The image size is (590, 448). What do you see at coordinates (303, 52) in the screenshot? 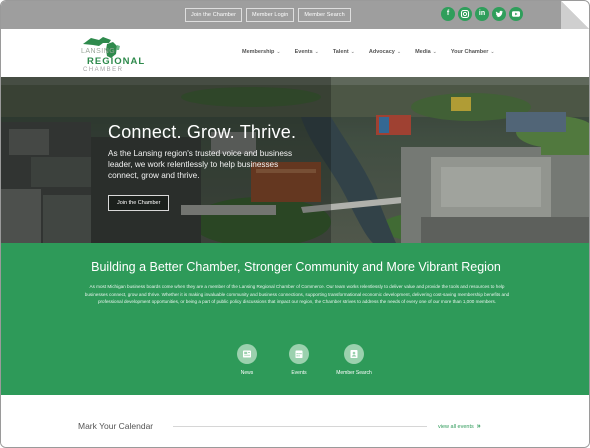
I see `nav-events-label: Events` at bounding box center [303, 52].